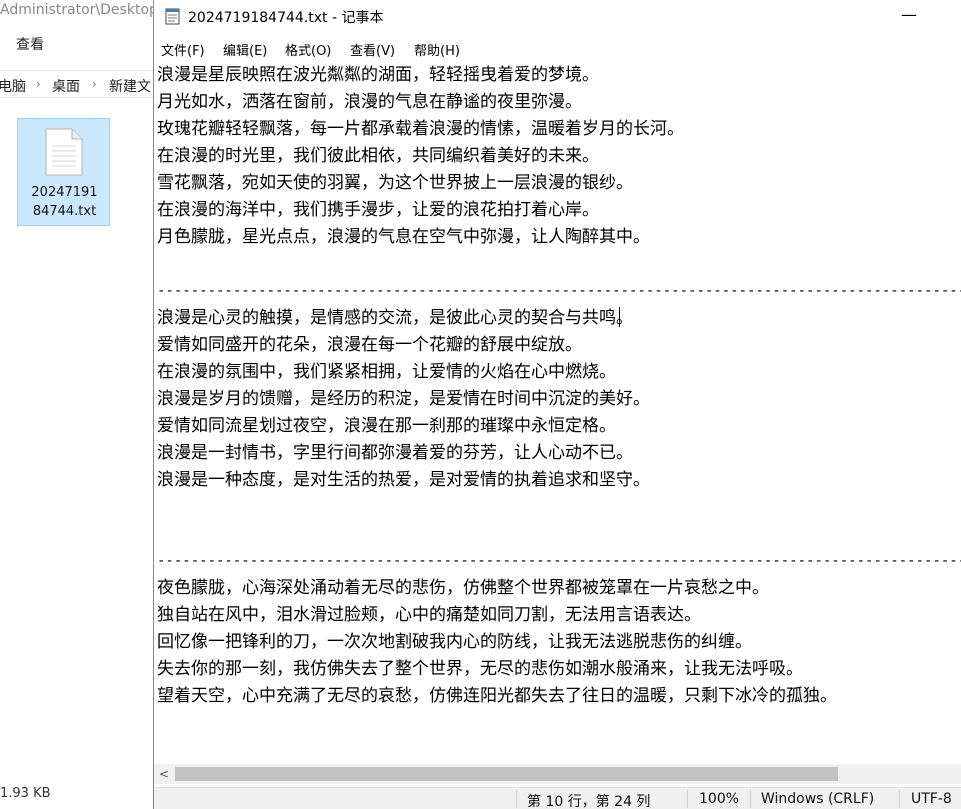 This screenshot has height=809, width=961. I want to click on text-line: 浪漫是心灵的触摸，是情感的交流，是彼此心灵的契合与共鸣。, so click(395, 318).